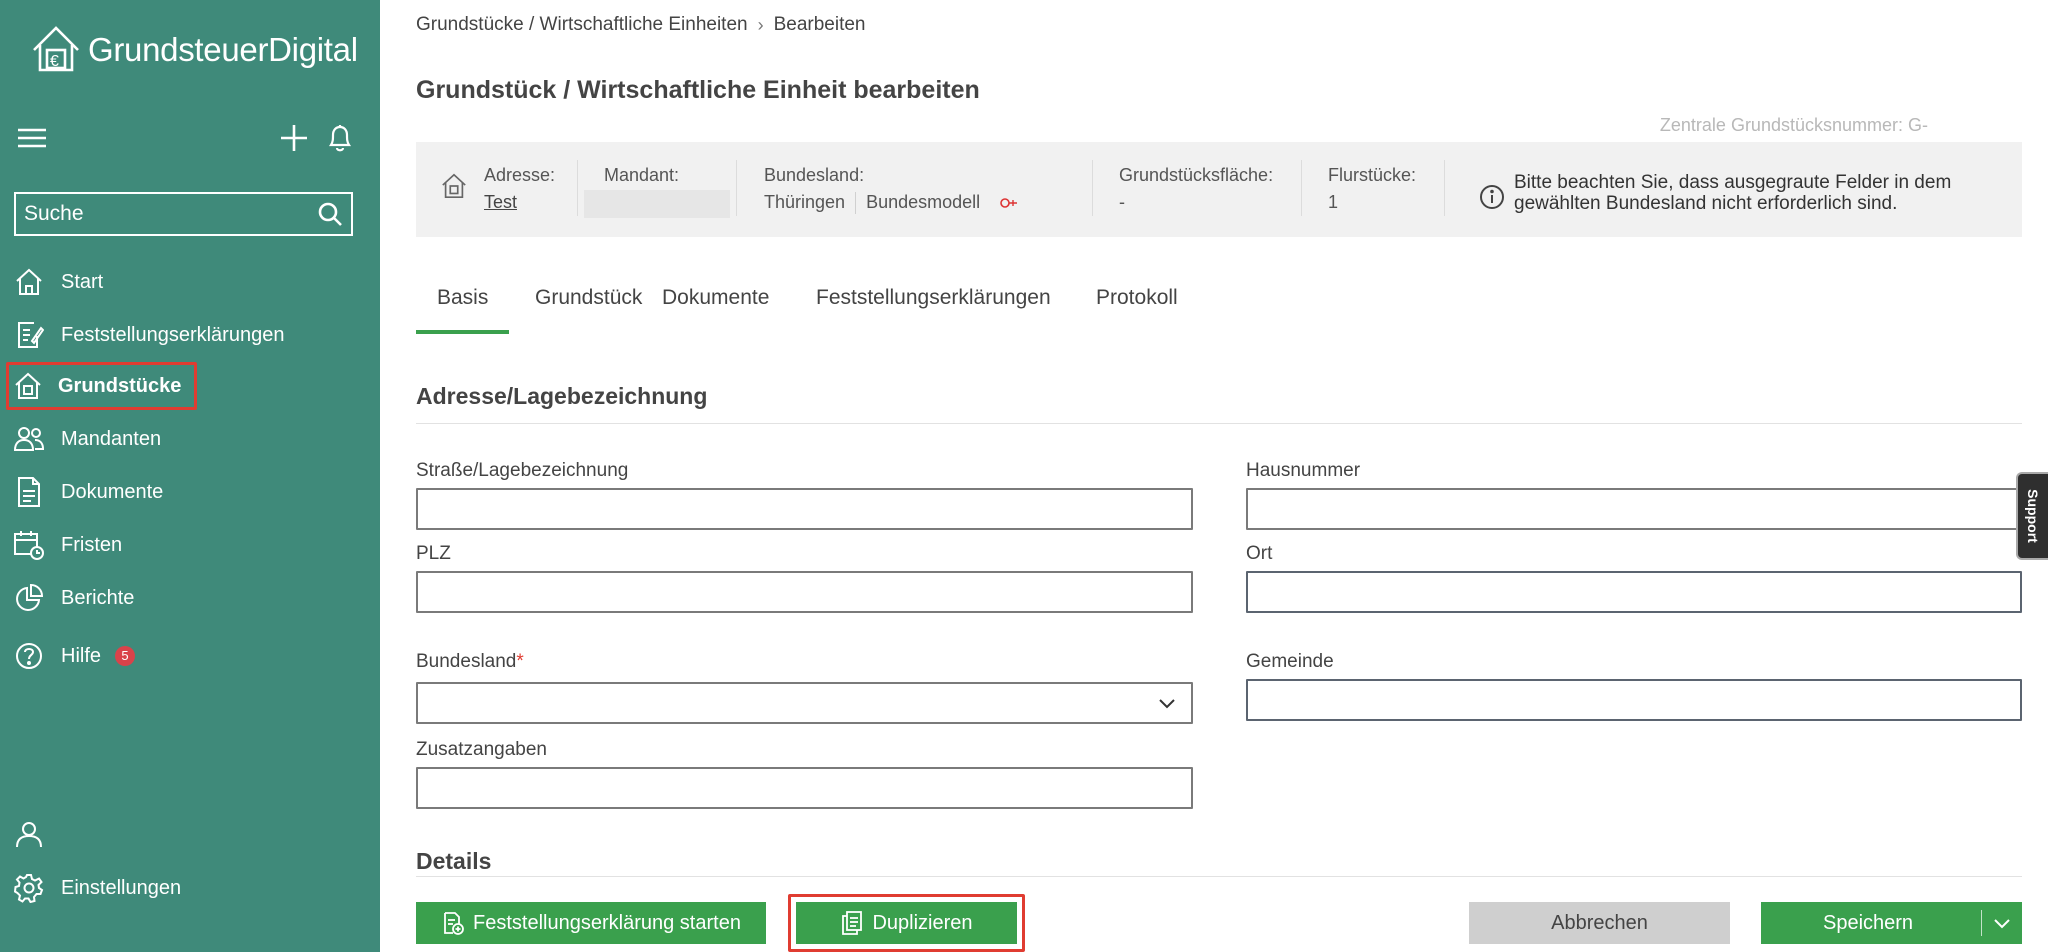  What do you see at coordinates (98, 597) in the screenshot?
I see `sidebar-item-label: Berichte` at bounding box center [98, 597].